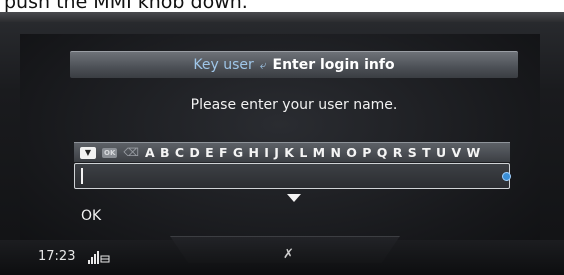 This screenshot has height=275, width=564. I want to click on page-title: Enter login info, so click(333, 65).